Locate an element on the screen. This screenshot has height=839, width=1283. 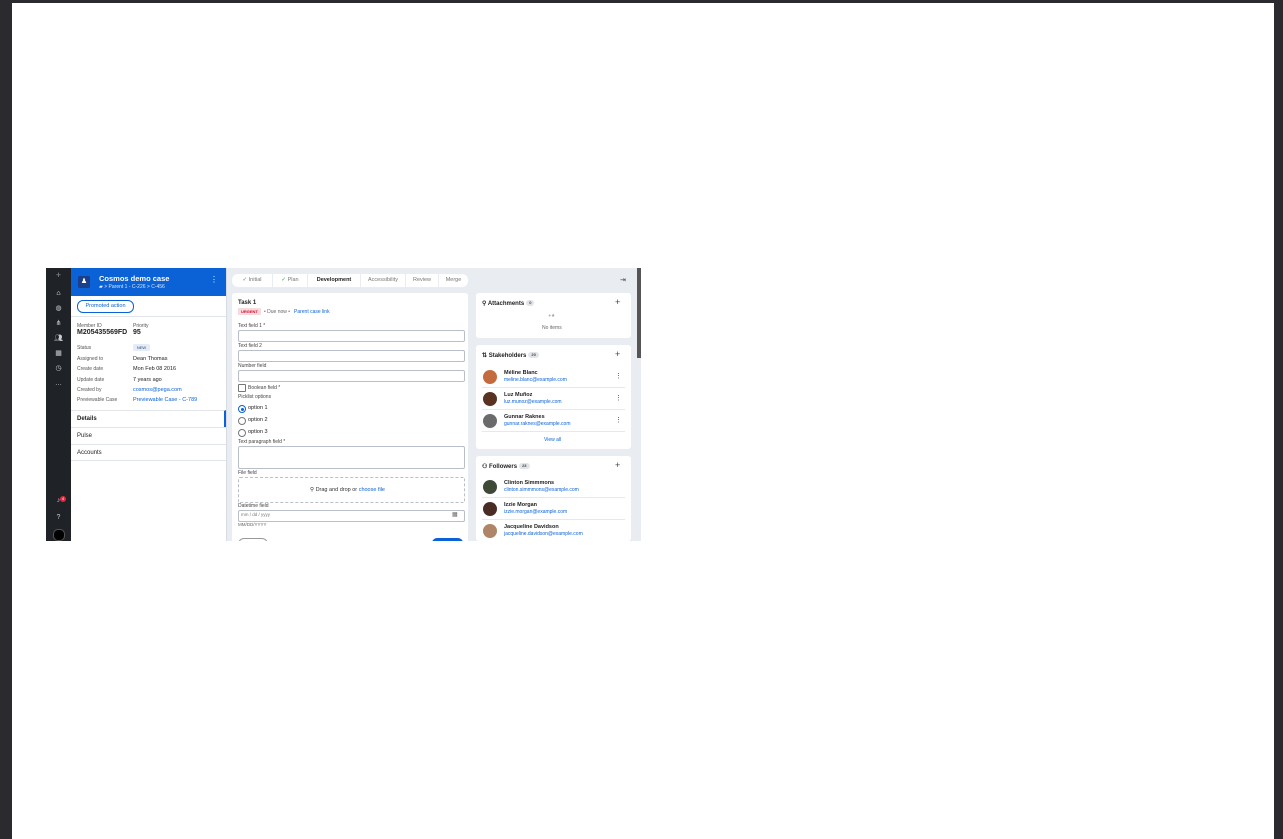
list-item: Izzie Morgan izzie.morgan@example.com is located at coordinates (553, 509).